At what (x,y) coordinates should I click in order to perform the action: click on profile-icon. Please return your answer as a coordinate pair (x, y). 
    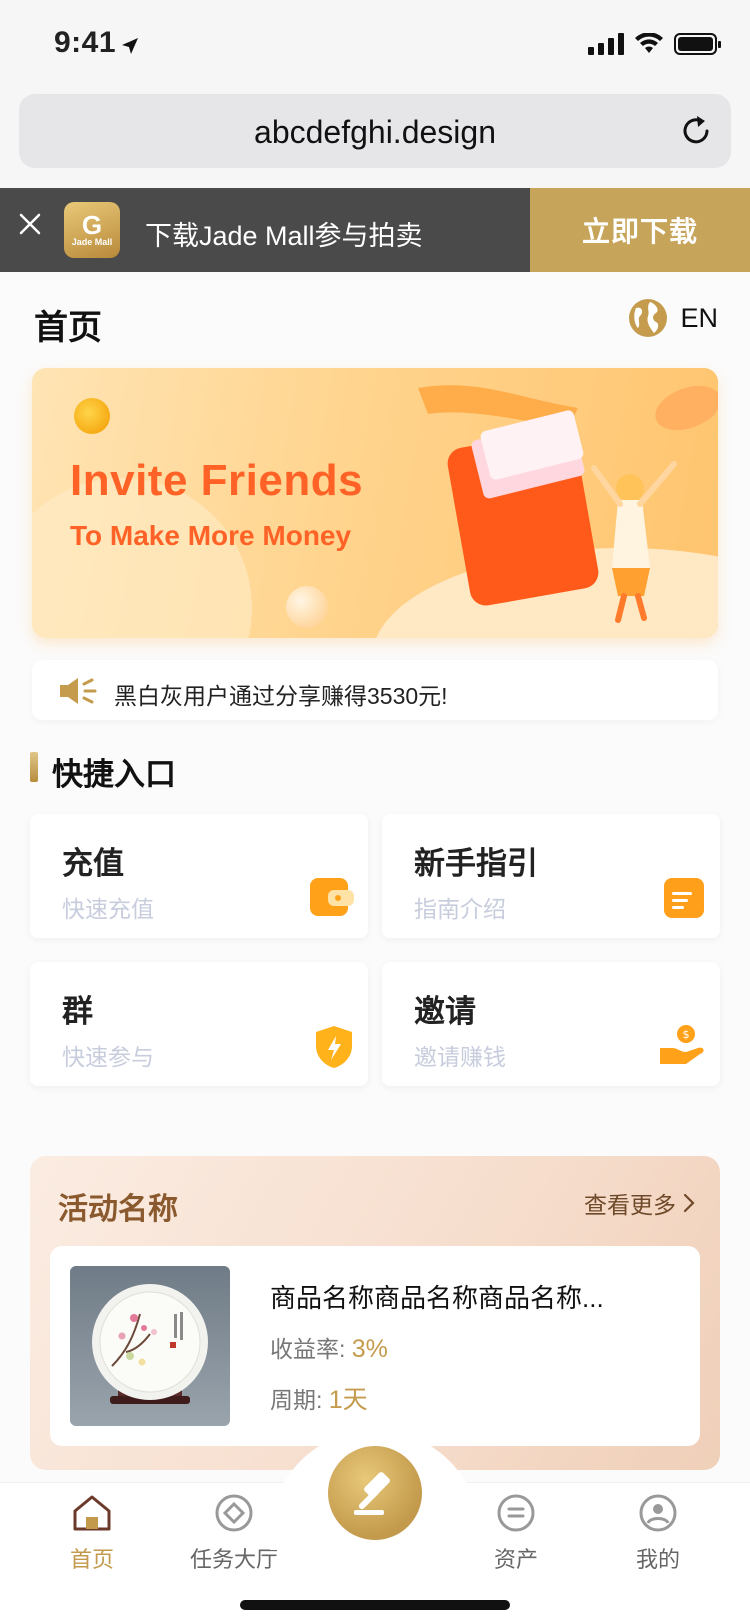
    Looking at the image, I should click on (658, 1513).